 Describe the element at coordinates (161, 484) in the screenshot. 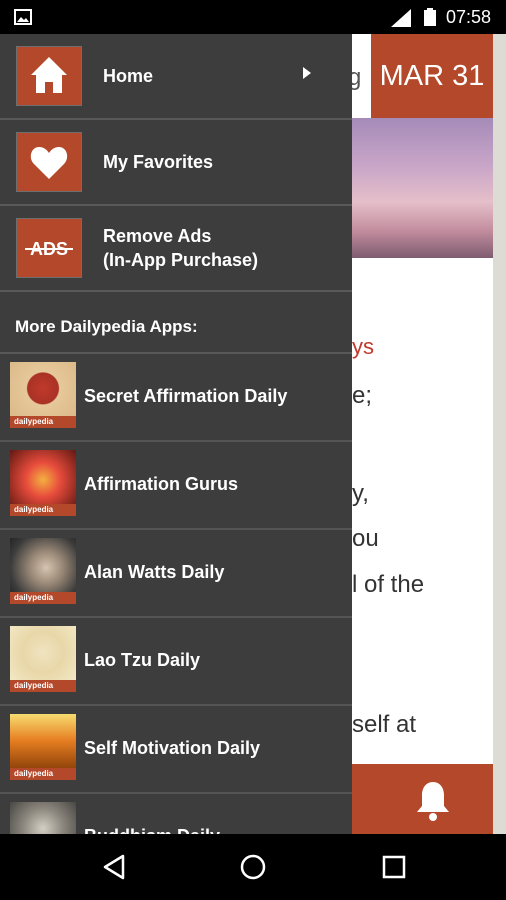

I see `app-name: Affirmation Gurus` at that location.